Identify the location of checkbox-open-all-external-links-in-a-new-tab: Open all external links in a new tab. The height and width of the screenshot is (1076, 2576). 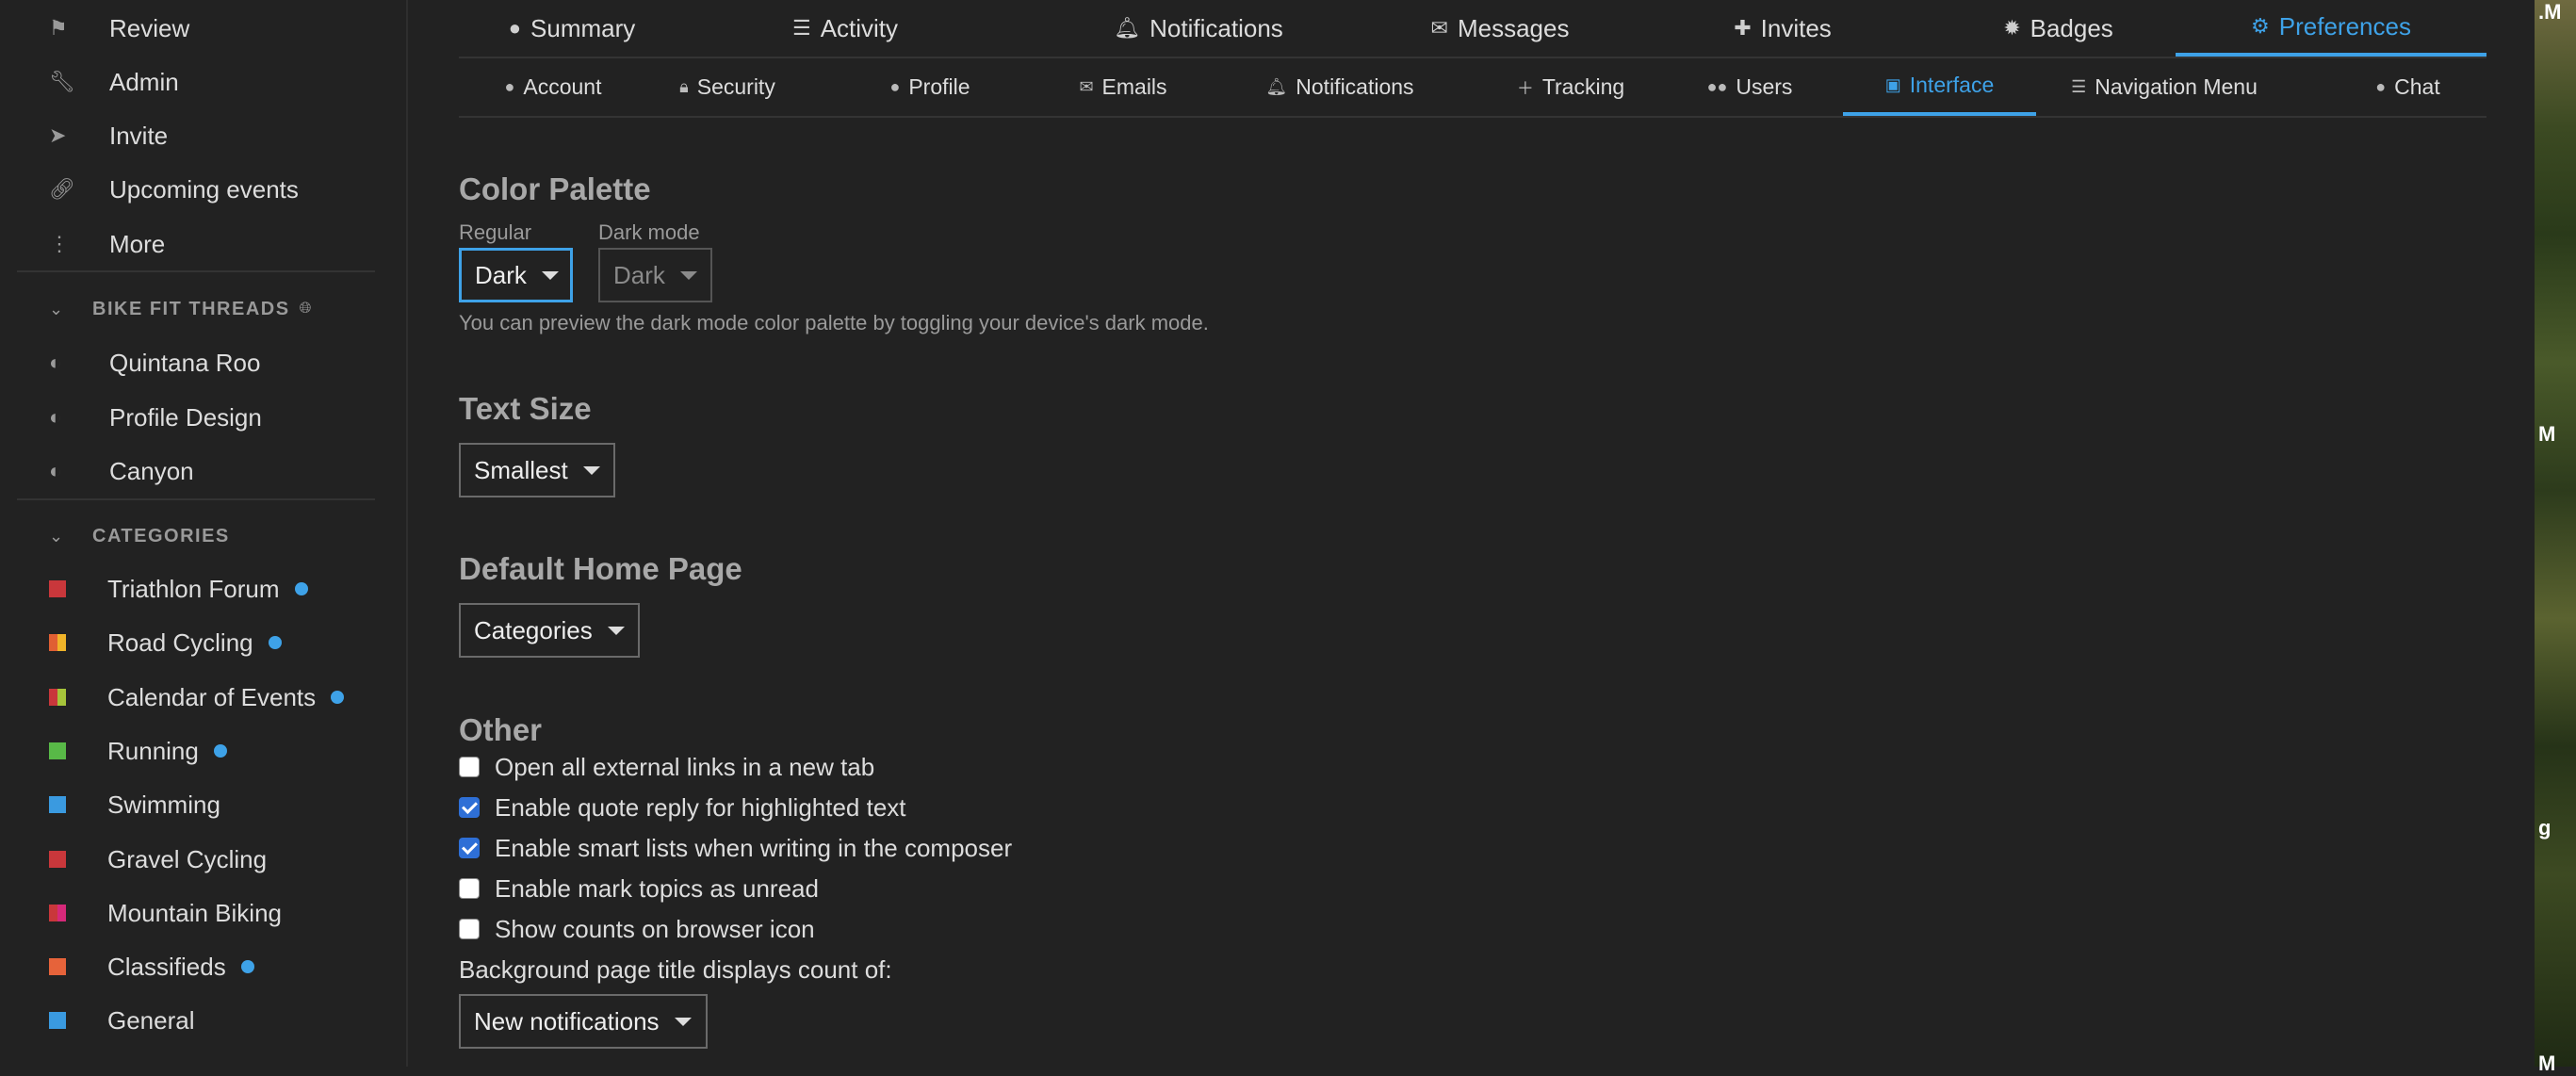
(666, 767).